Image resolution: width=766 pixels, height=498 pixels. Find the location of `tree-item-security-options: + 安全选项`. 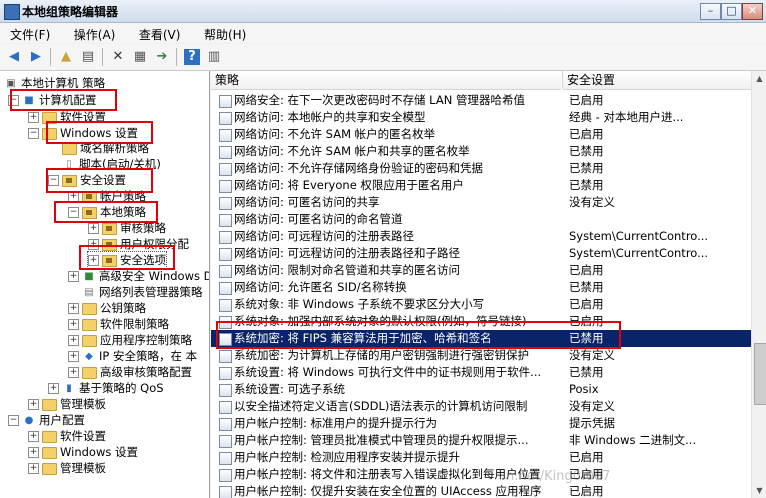

tree-item-security-options: + 安全选项 is located at coordinates (127, 260).